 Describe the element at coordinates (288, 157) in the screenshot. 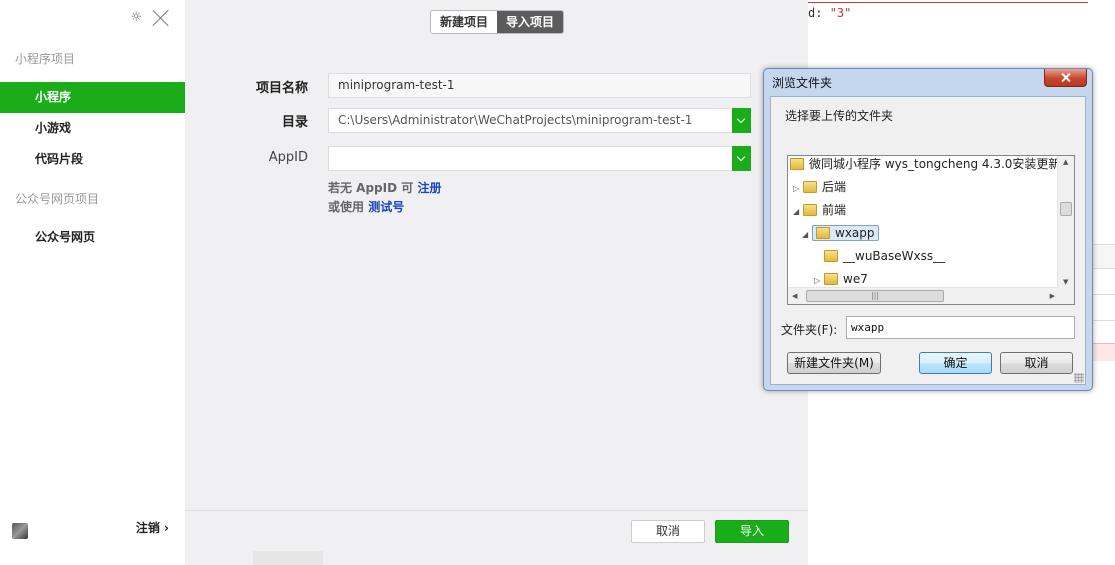

I see `appid-label: AppID` at that location.